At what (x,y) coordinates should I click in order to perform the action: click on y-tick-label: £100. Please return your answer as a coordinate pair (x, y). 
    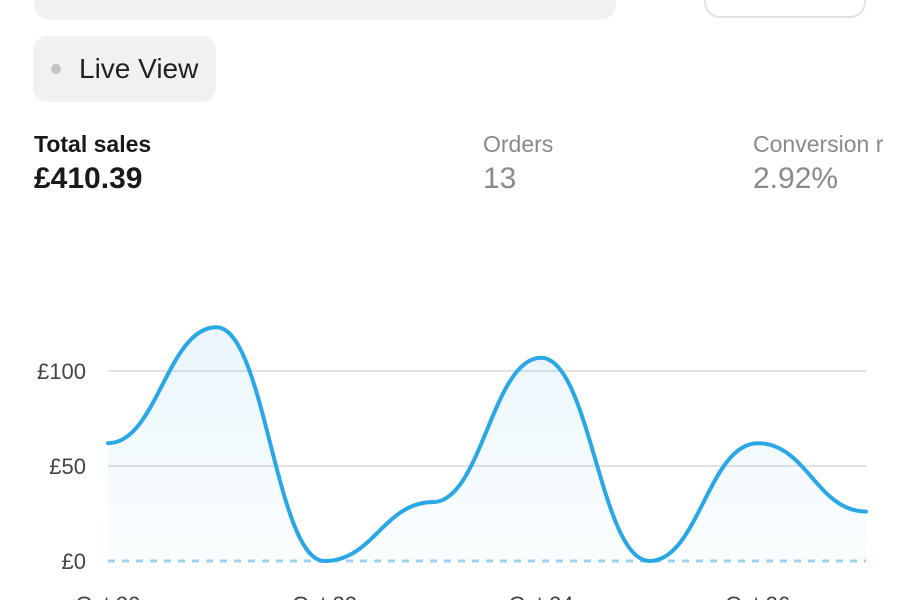
    Looking at the image, I should click on (61, 371).